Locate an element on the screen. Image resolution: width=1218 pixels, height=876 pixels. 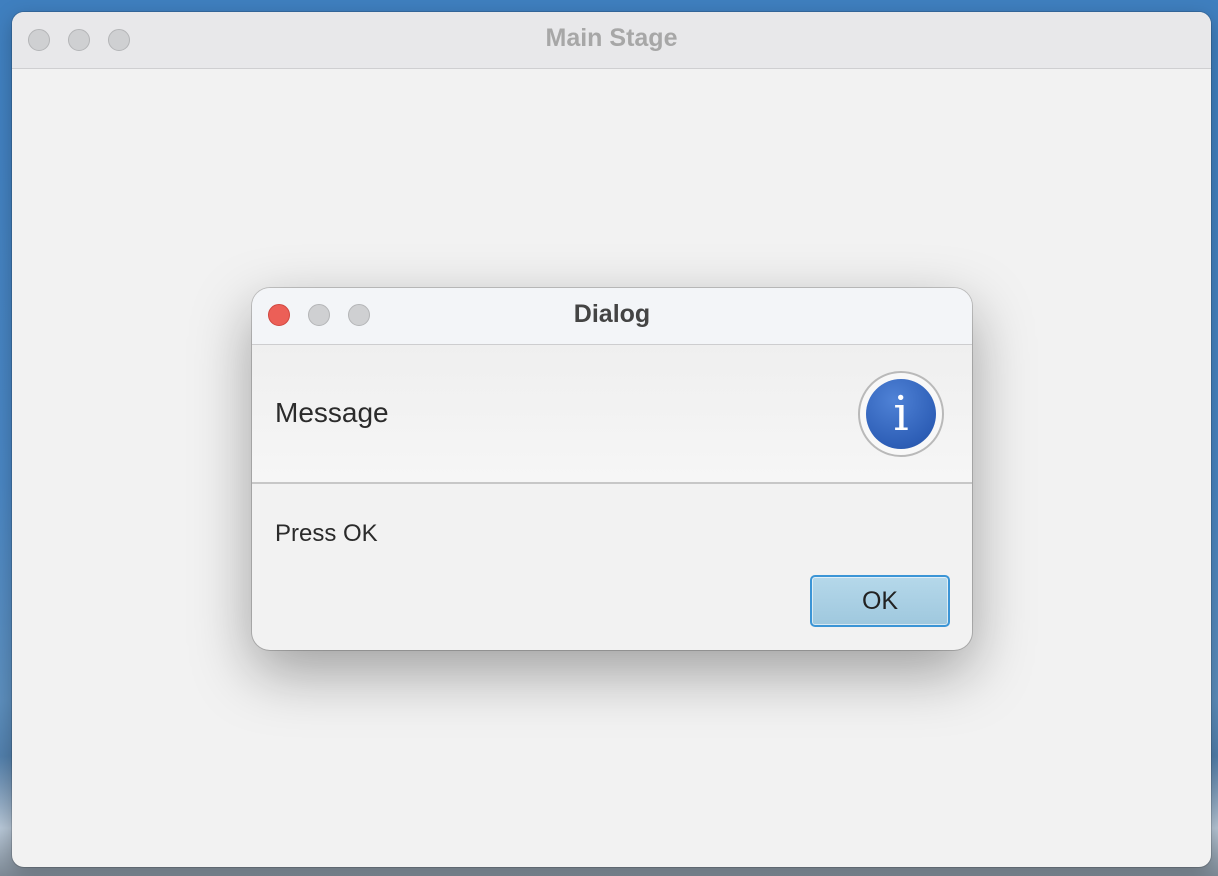
dialog-title: Dialog is located at coordinates (612, 314).